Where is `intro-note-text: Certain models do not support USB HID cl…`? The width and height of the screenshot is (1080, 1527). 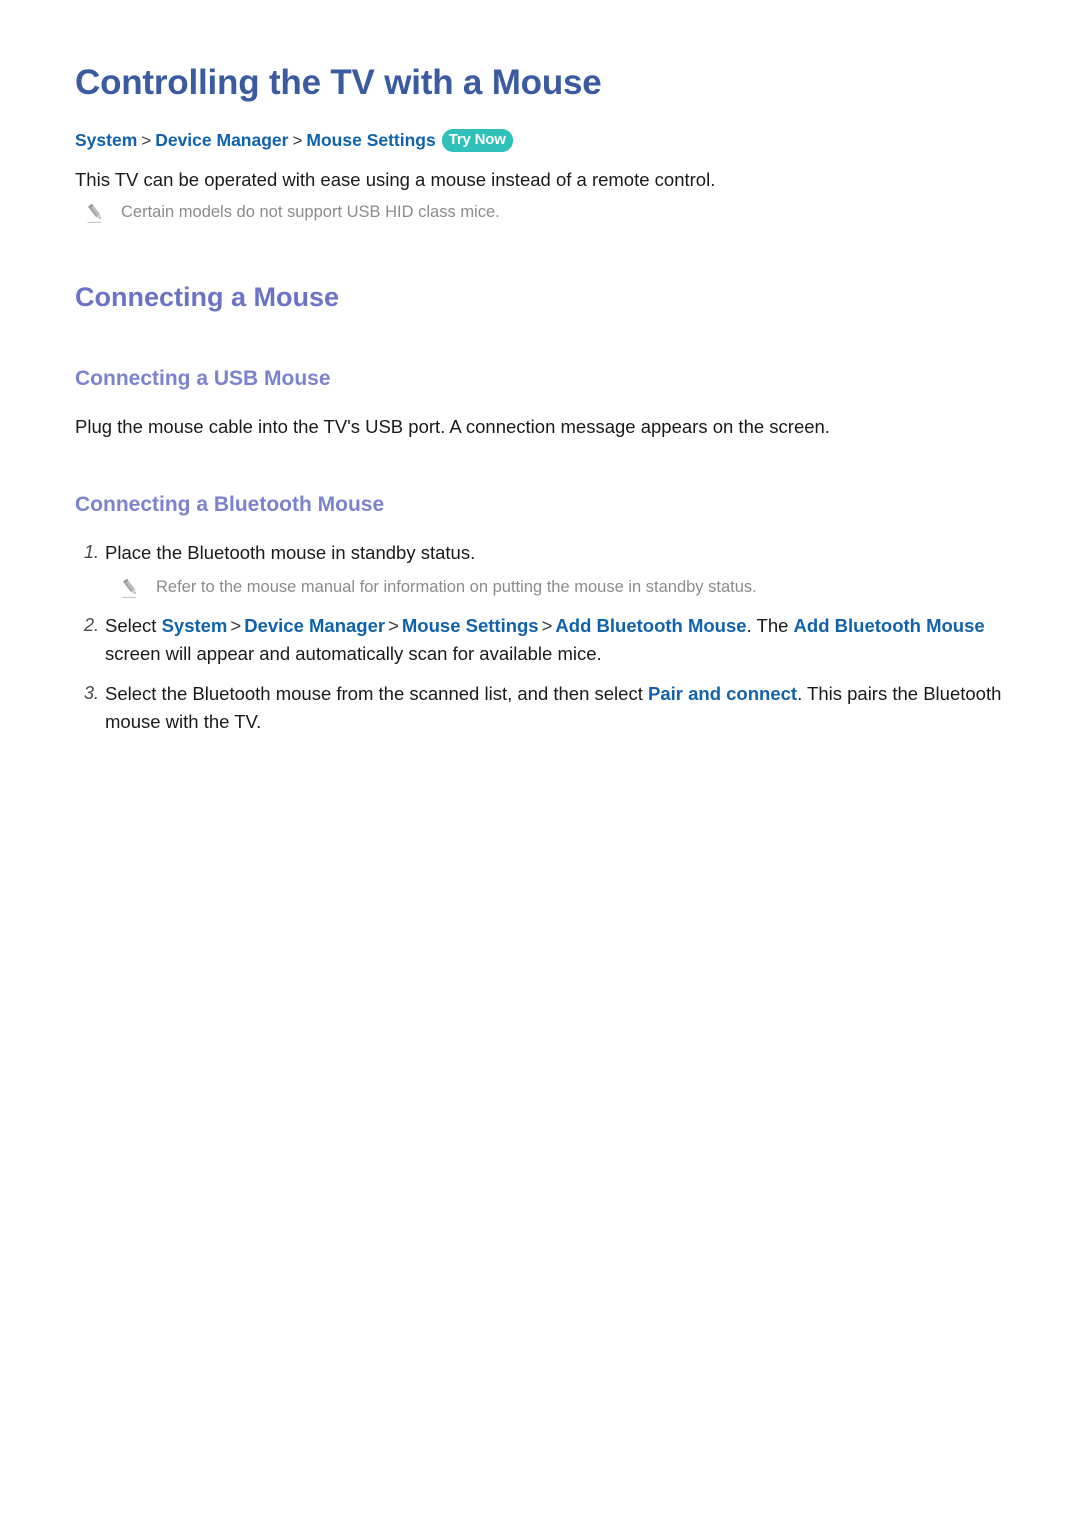
intro-note-text: Certain models do not support USB HID cl… is located at coordinates (310, 211).